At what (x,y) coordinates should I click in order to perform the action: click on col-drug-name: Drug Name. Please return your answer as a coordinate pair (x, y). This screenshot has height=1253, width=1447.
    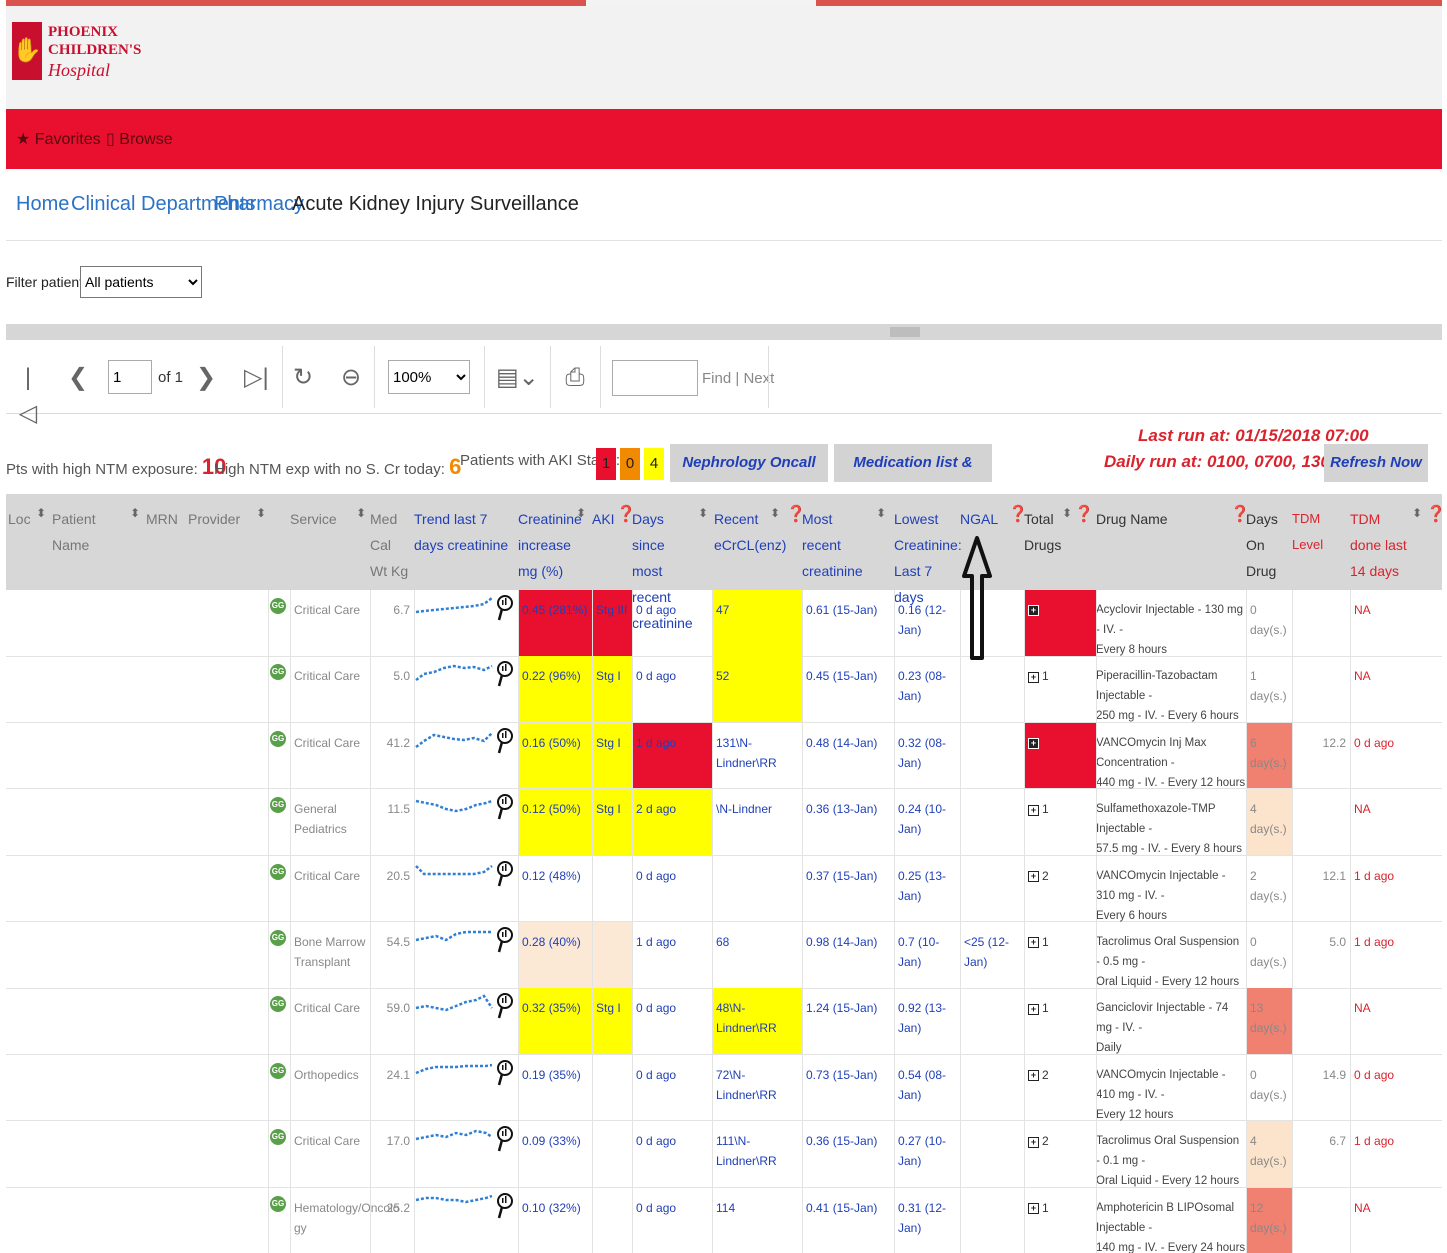
    Looking at the image, I should click on (1136, 519).